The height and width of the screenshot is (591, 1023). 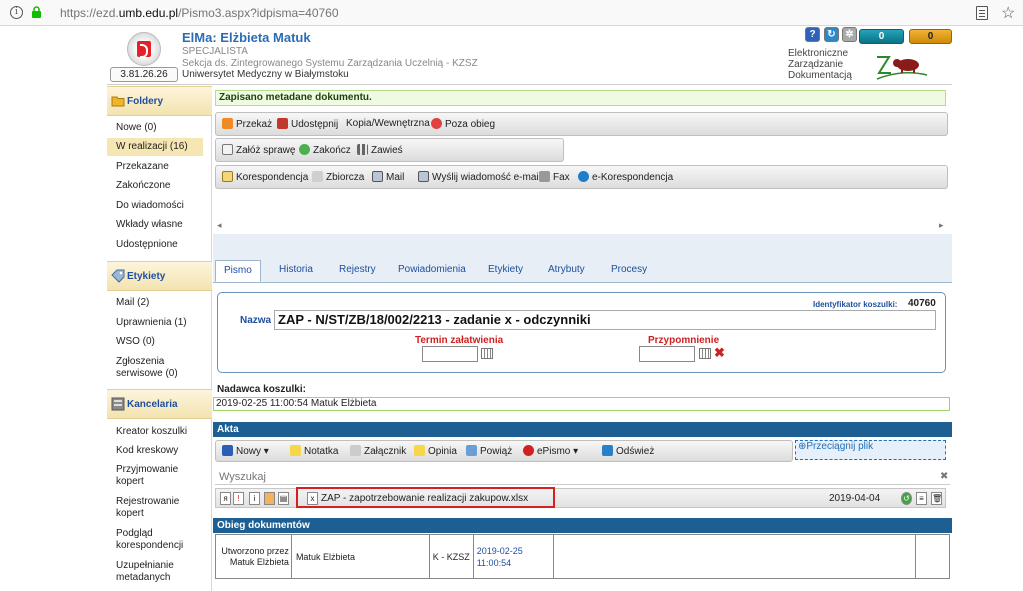 What do you see at coordinates (253, 556) in the screenshot?
I see `flow-created-cell: Utworzono przez Matuk Elżbieta` at bounding box center [253, 556].